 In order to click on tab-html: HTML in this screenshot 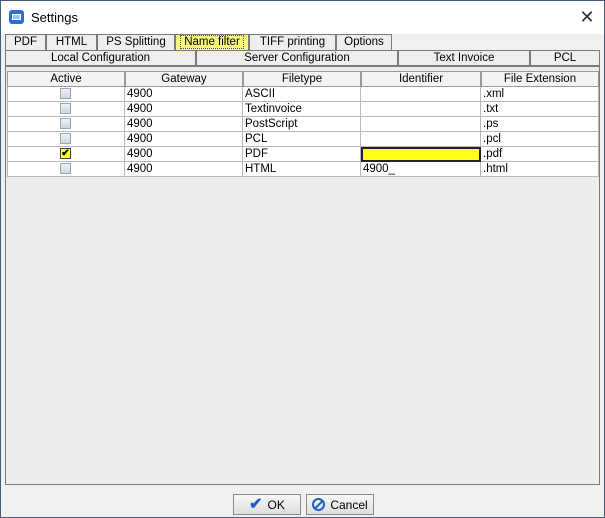, I will do `click(71, 42)`.